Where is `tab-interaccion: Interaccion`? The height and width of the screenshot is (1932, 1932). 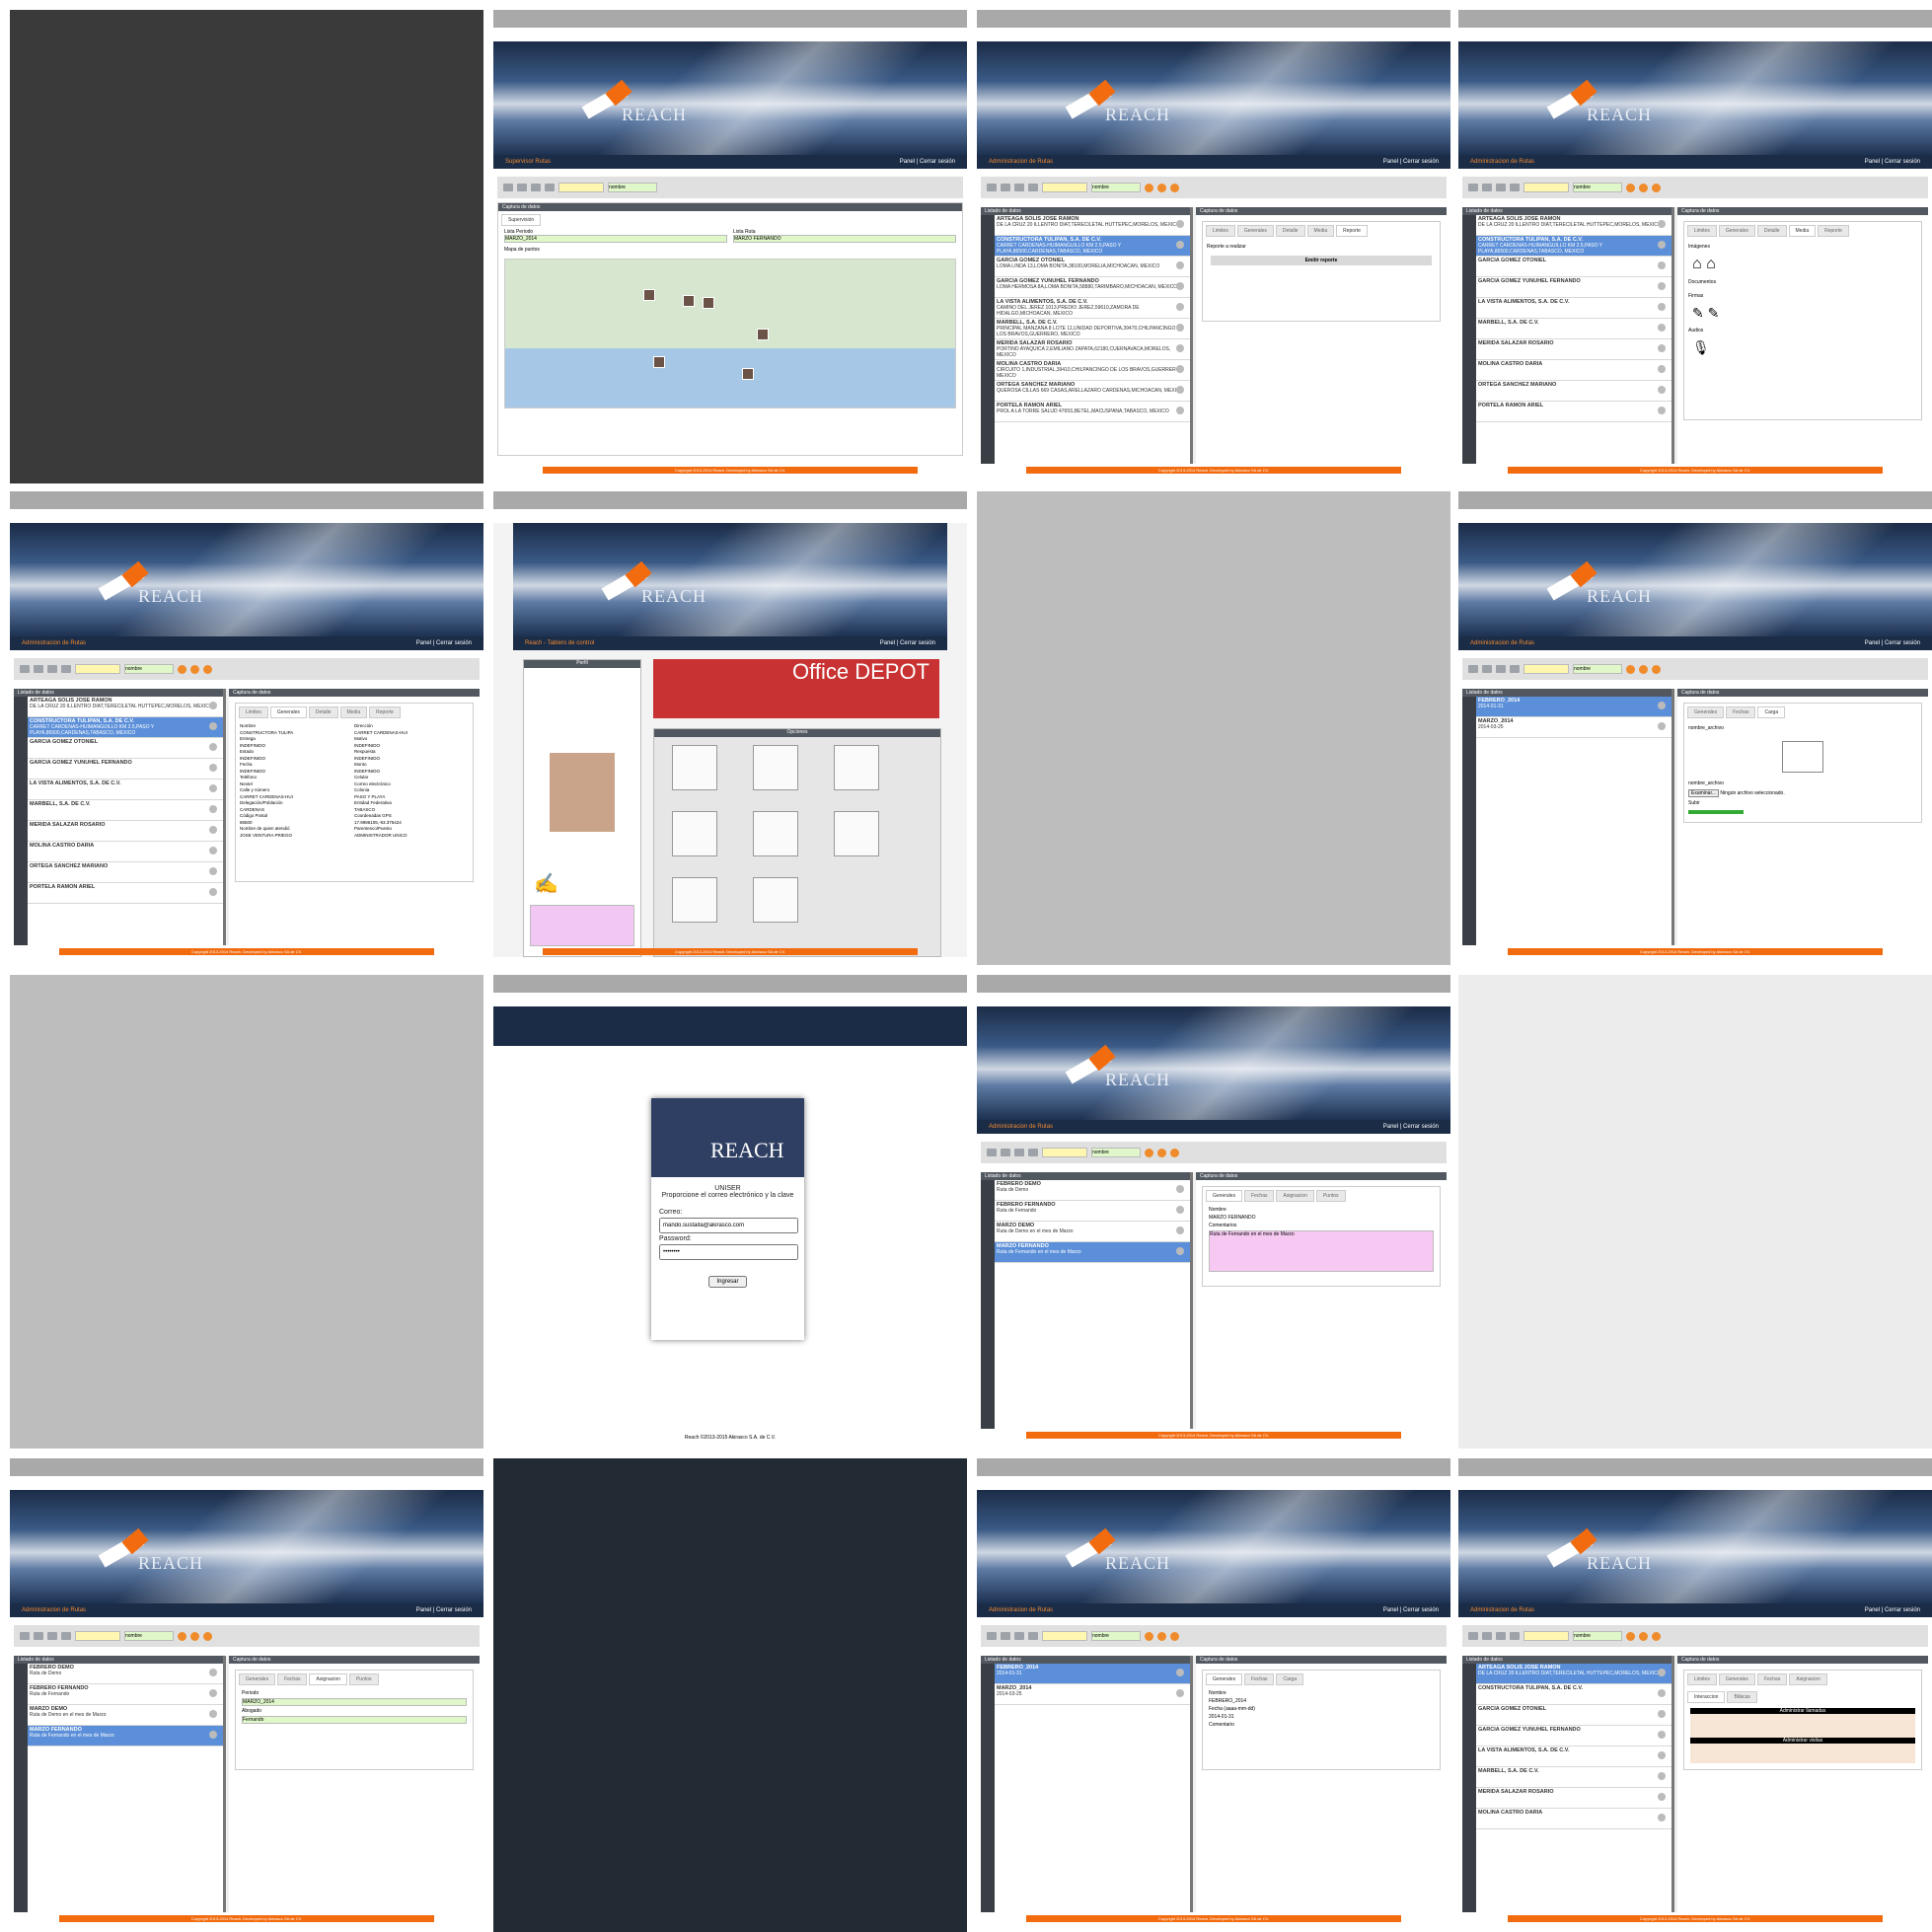
tab-interaccion: Interaccion is located at coordinates (1706, 1697).